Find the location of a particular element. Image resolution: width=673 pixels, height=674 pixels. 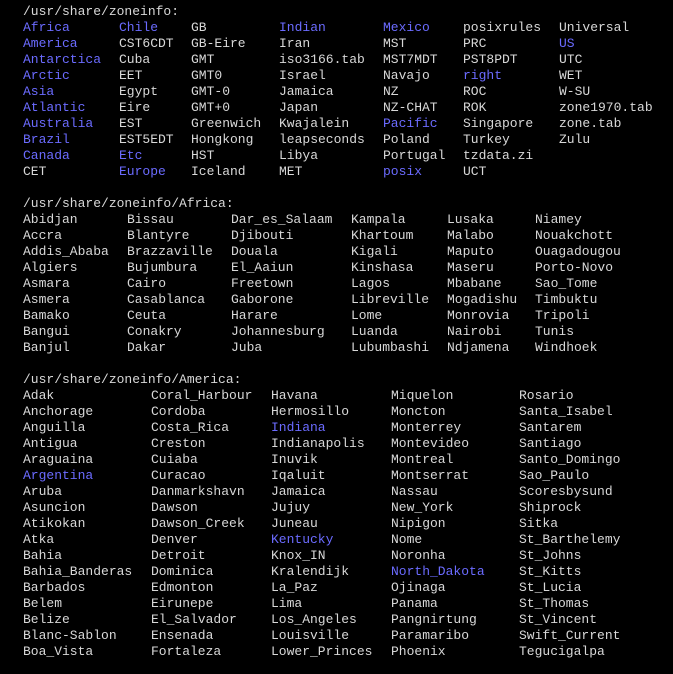

directory-entry: North_Dakota is located at coordinates (438, 571).